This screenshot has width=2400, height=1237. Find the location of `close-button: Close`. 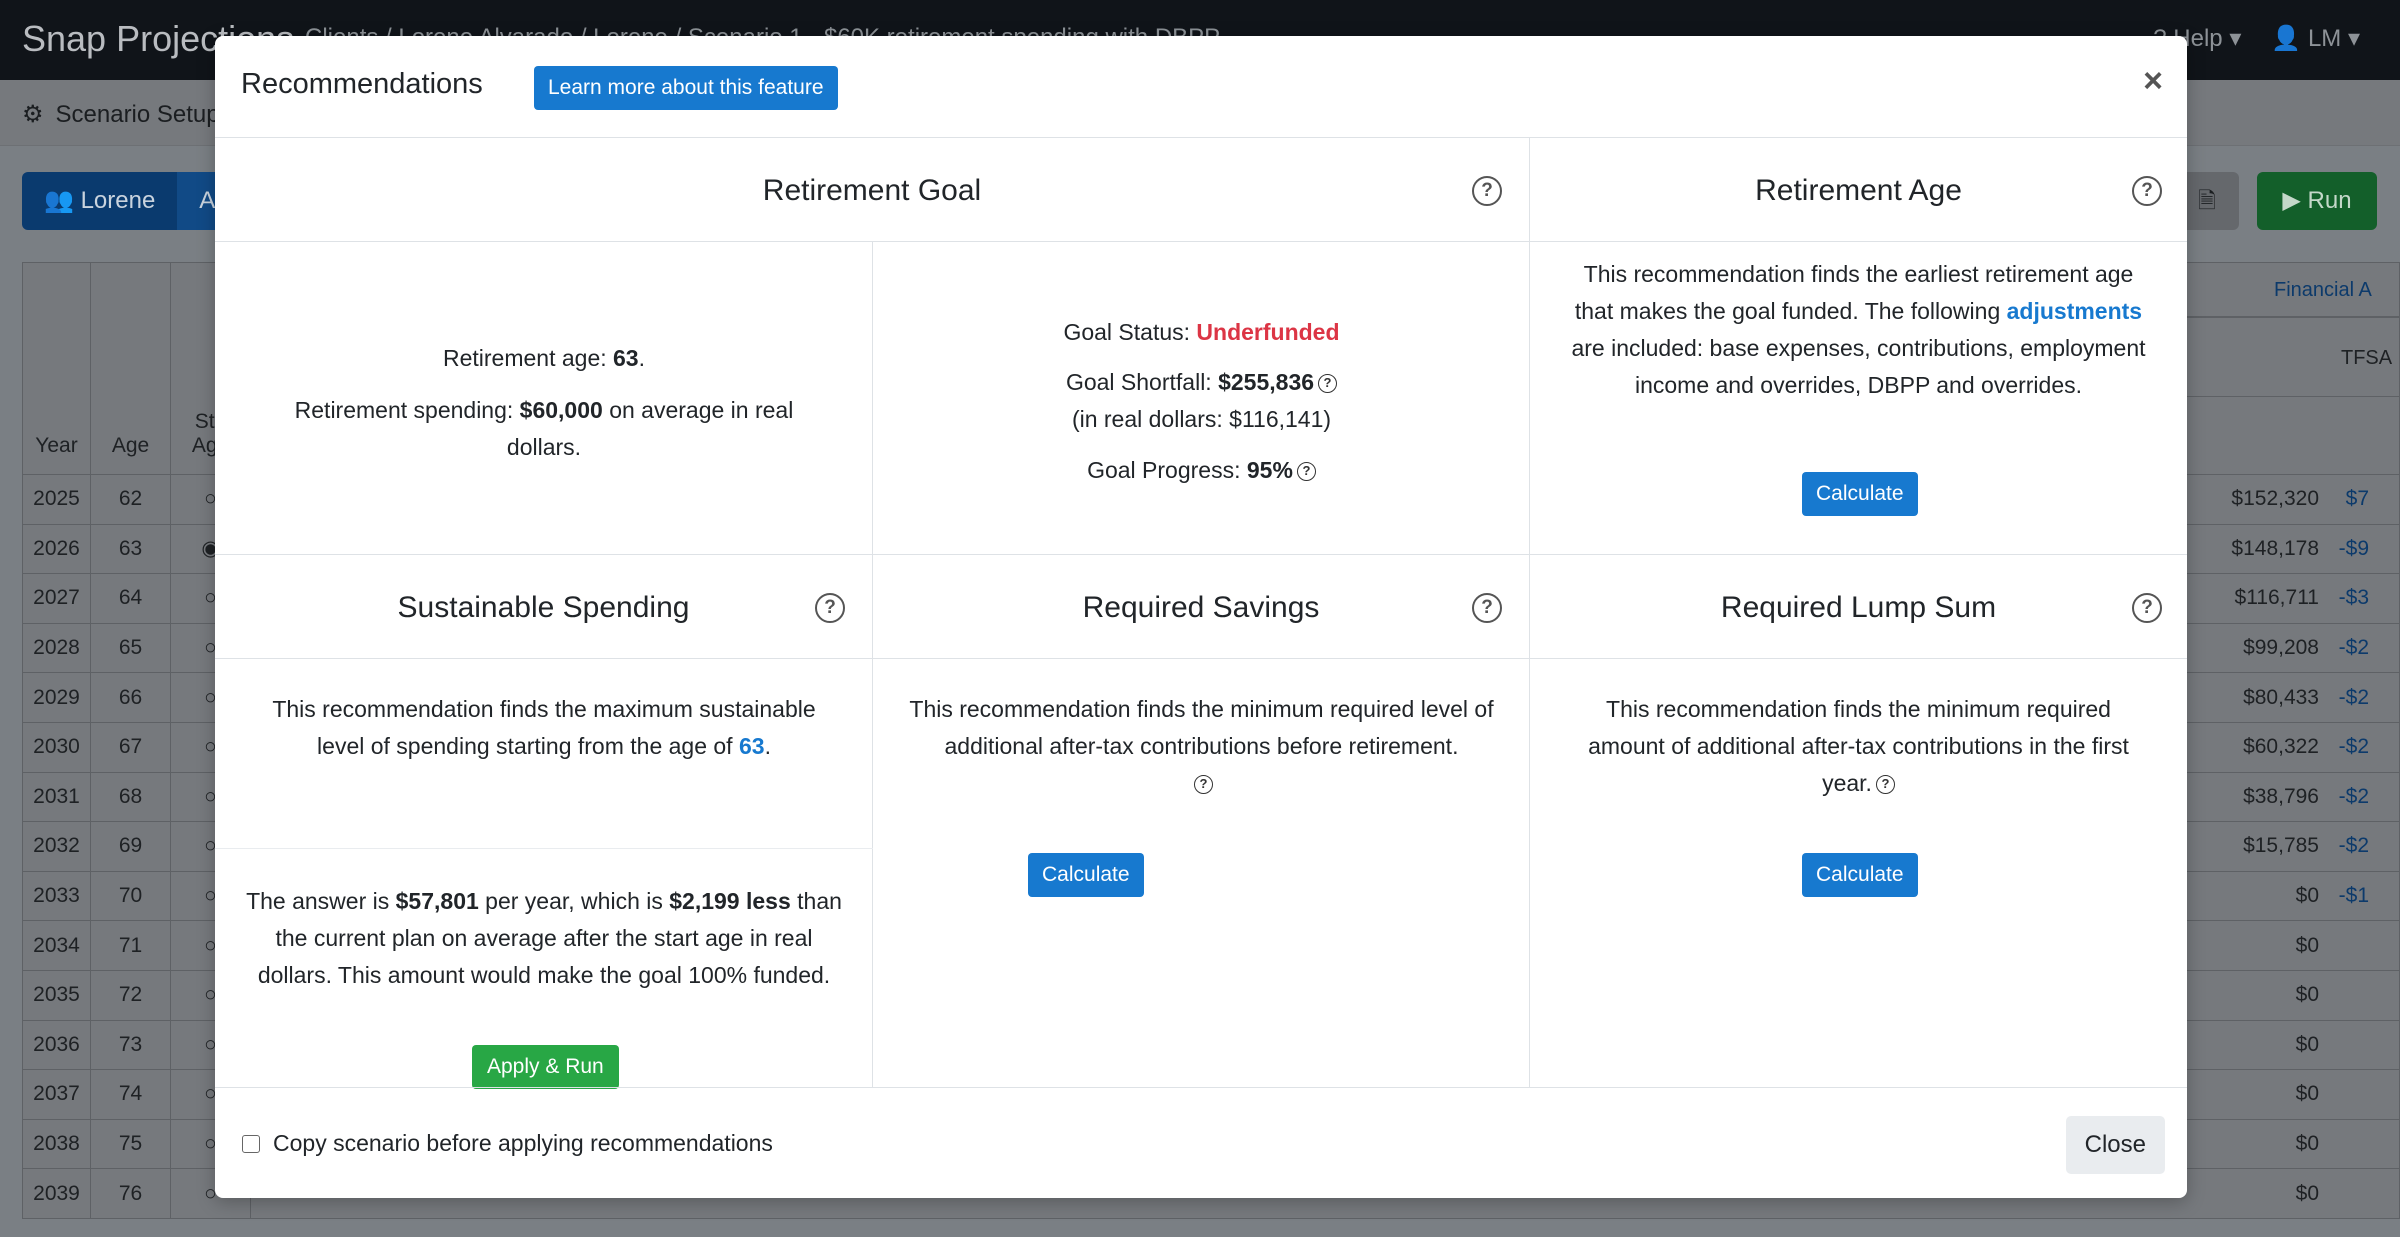

close-button: Close is located at coordinates (2115, 1145).